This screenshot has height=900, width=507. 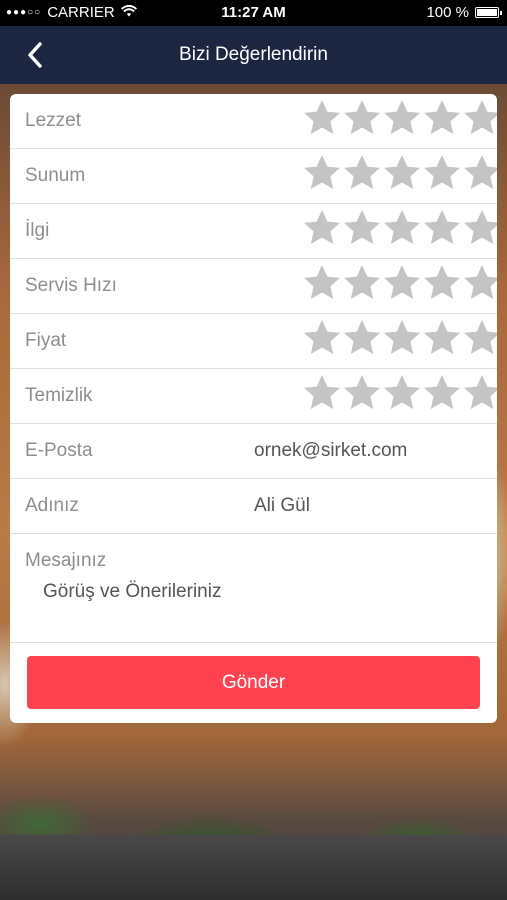 What do you see at coordinates (59, 450) in the screenshot?
I see `email-label: E-Posta` at bounding box center [59, 450].